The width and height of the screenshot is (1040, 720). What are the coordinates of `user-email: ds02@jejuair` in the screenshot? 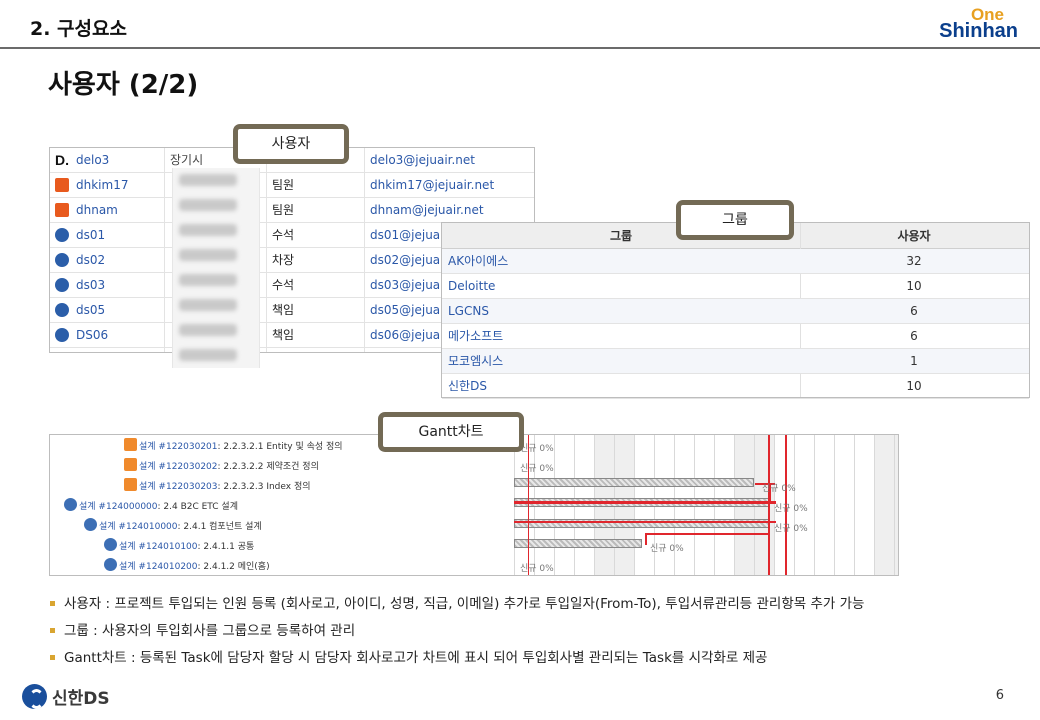 It's located at (409, 260).